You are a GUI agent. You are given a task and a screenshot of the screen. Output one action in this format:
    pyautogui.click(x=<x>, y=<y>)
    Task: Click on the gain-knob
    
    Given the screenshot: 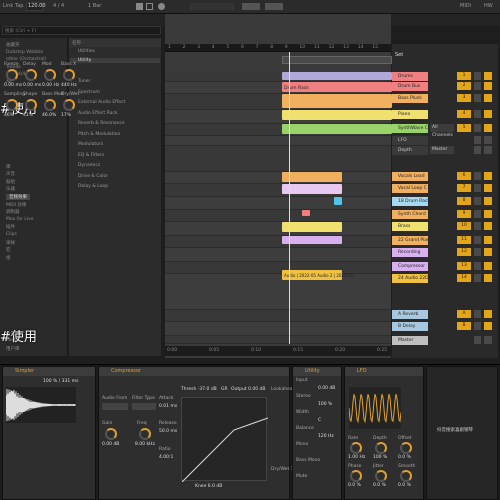 What is the action you would take?
    pyautogui.click(x=111, y=434)
    